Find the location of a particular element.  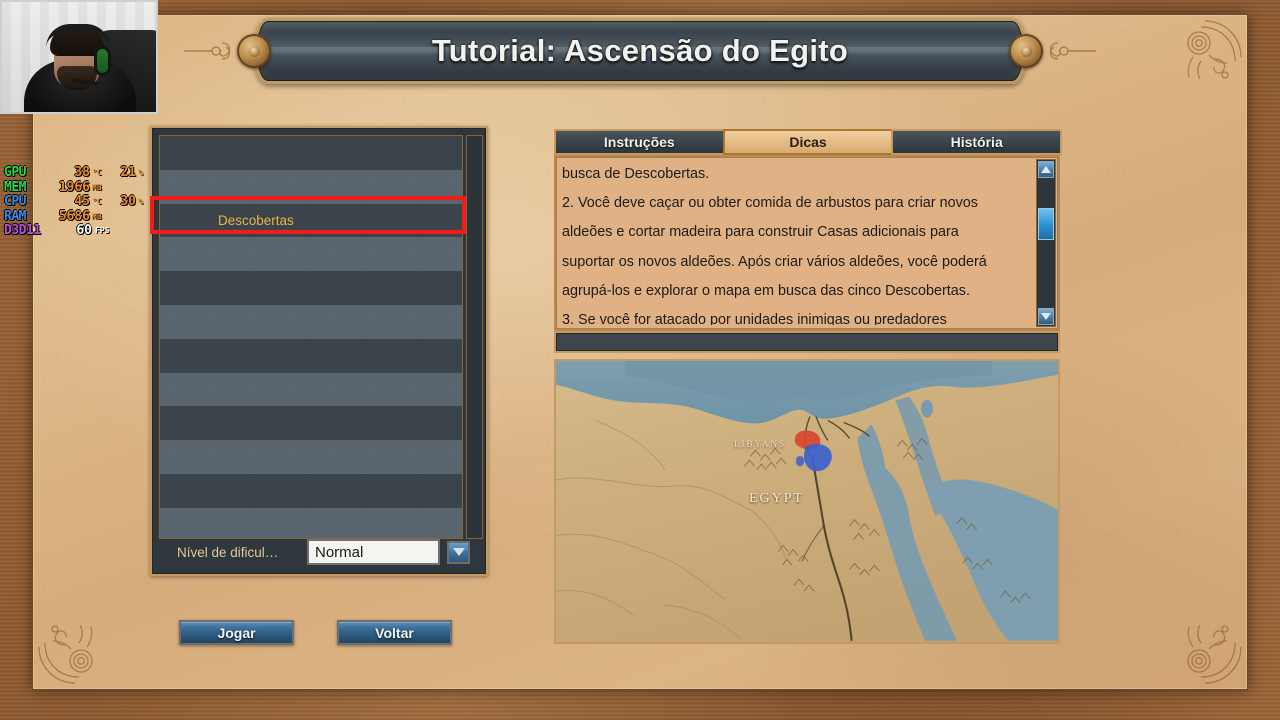

perf-value: 45 is located at coordinates (82, 201).